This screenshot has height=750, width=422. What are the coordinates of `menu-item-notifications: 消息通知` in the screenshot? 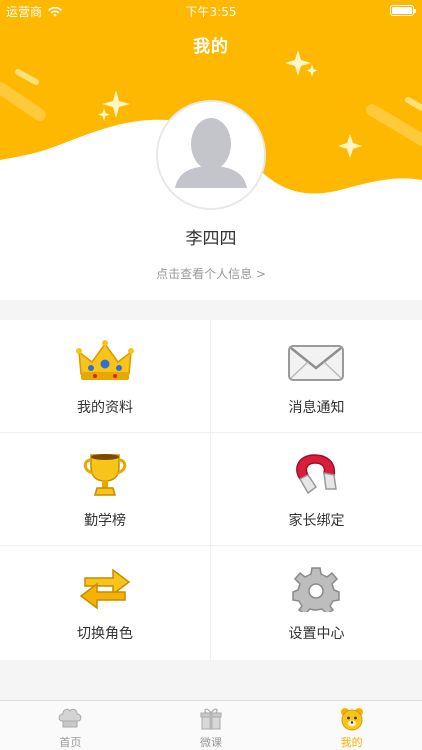 It's located at (316, 376).